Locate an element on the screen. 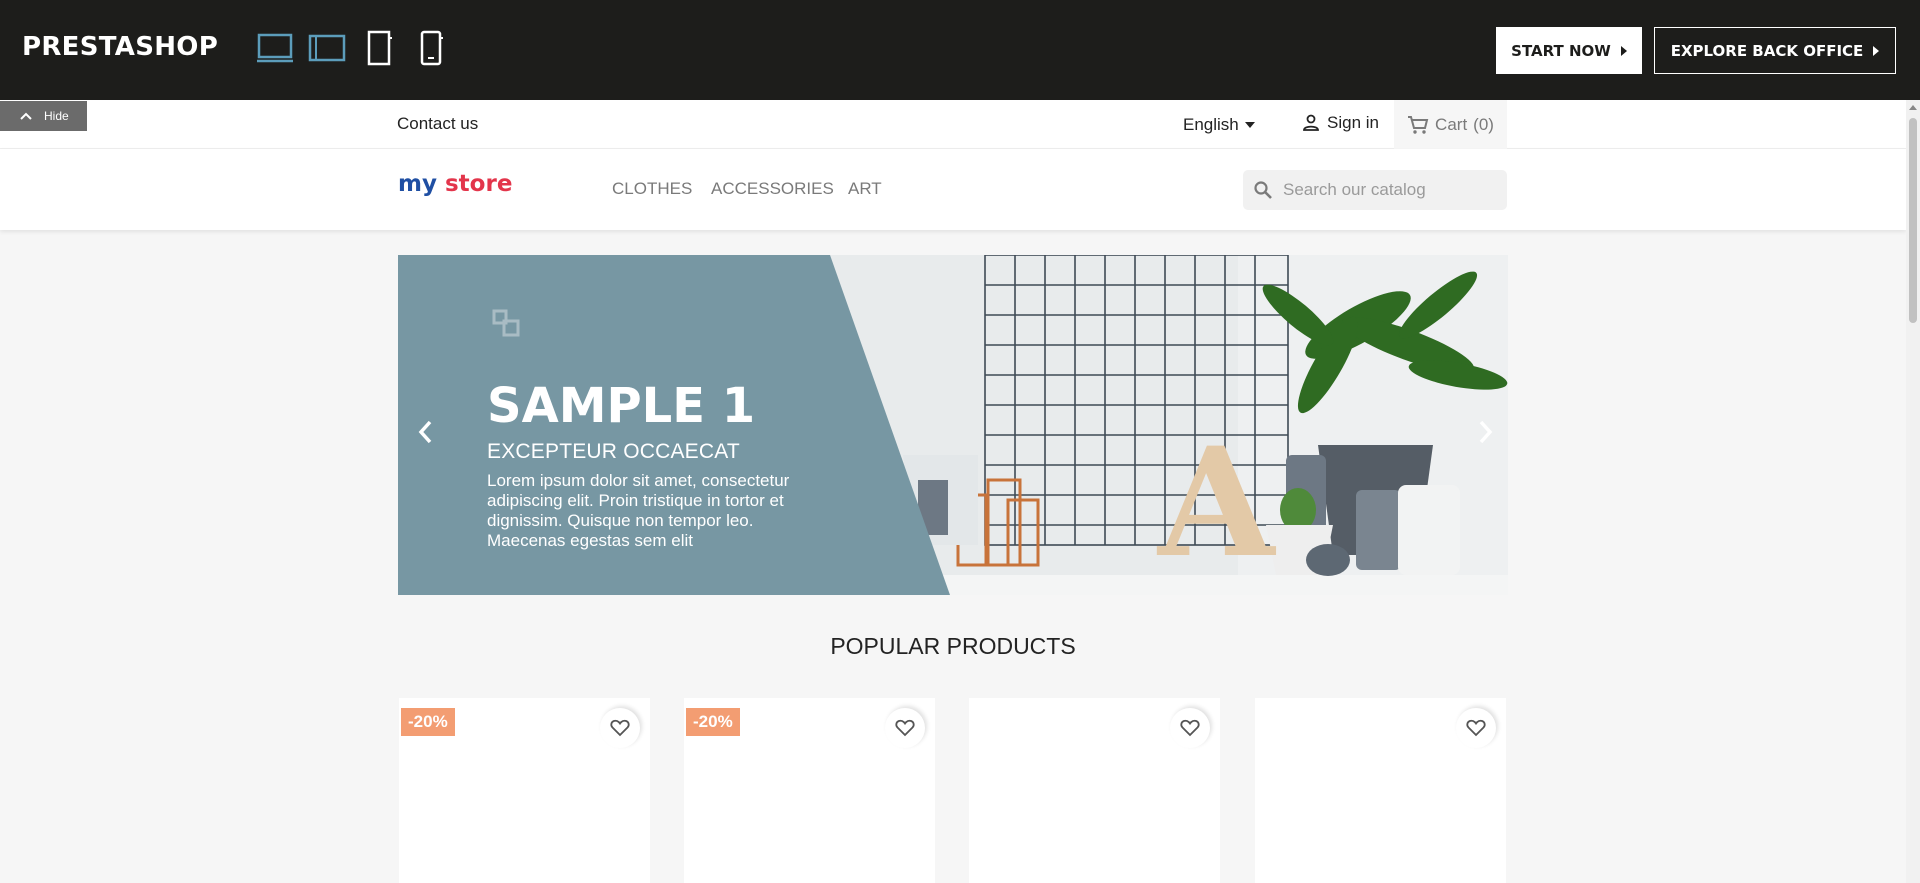 The width and height of the screenshot is (1920, 883). contact-us-link: Contact us is located at coordinates (437, 124).